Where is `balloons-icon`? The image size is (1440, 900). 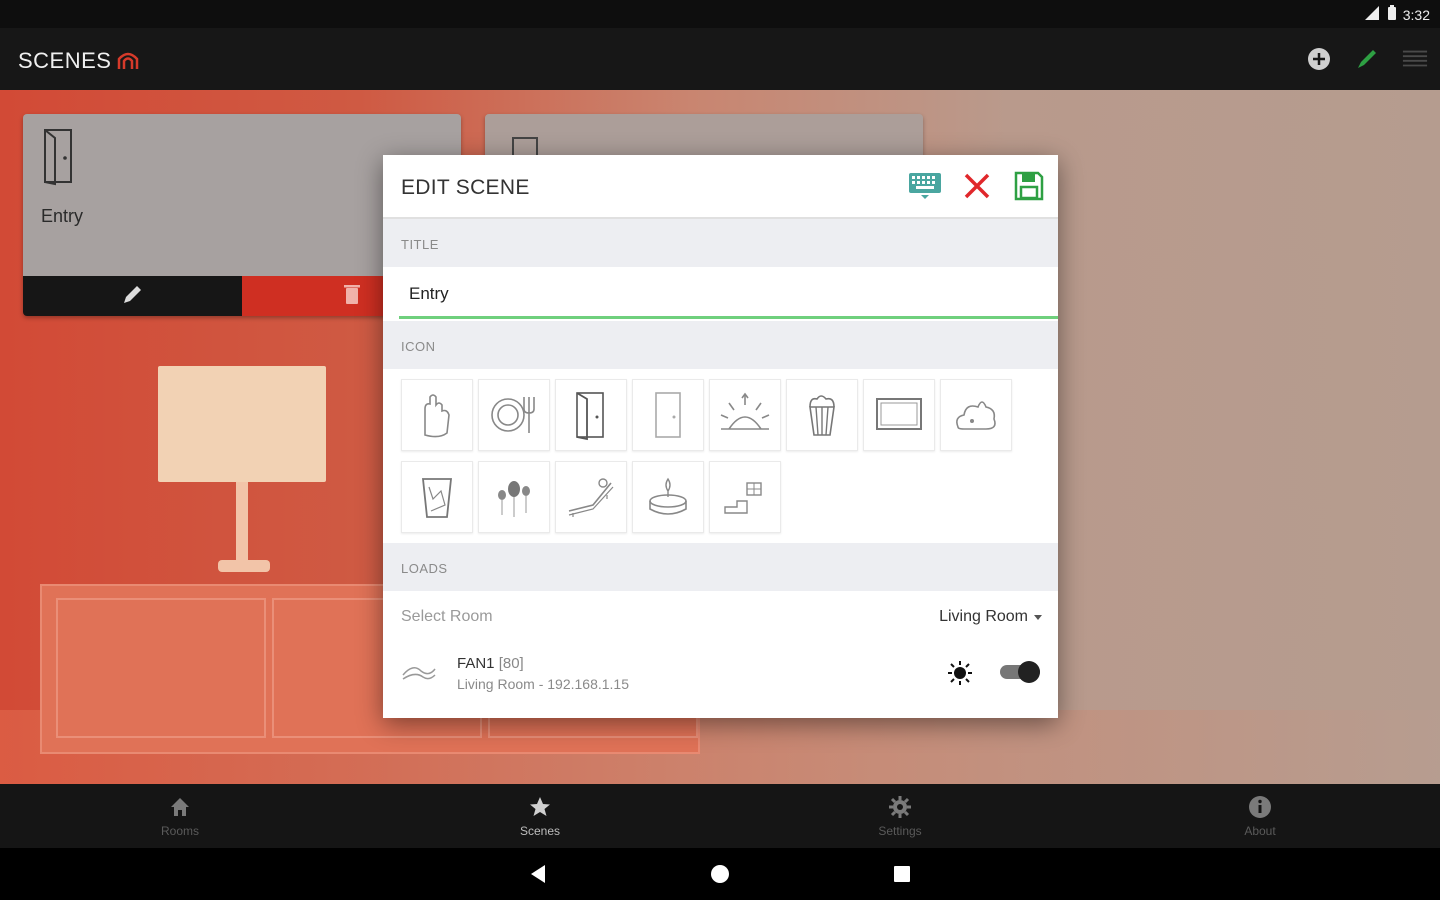 balloons-icon is located at coordinates (514, 497).